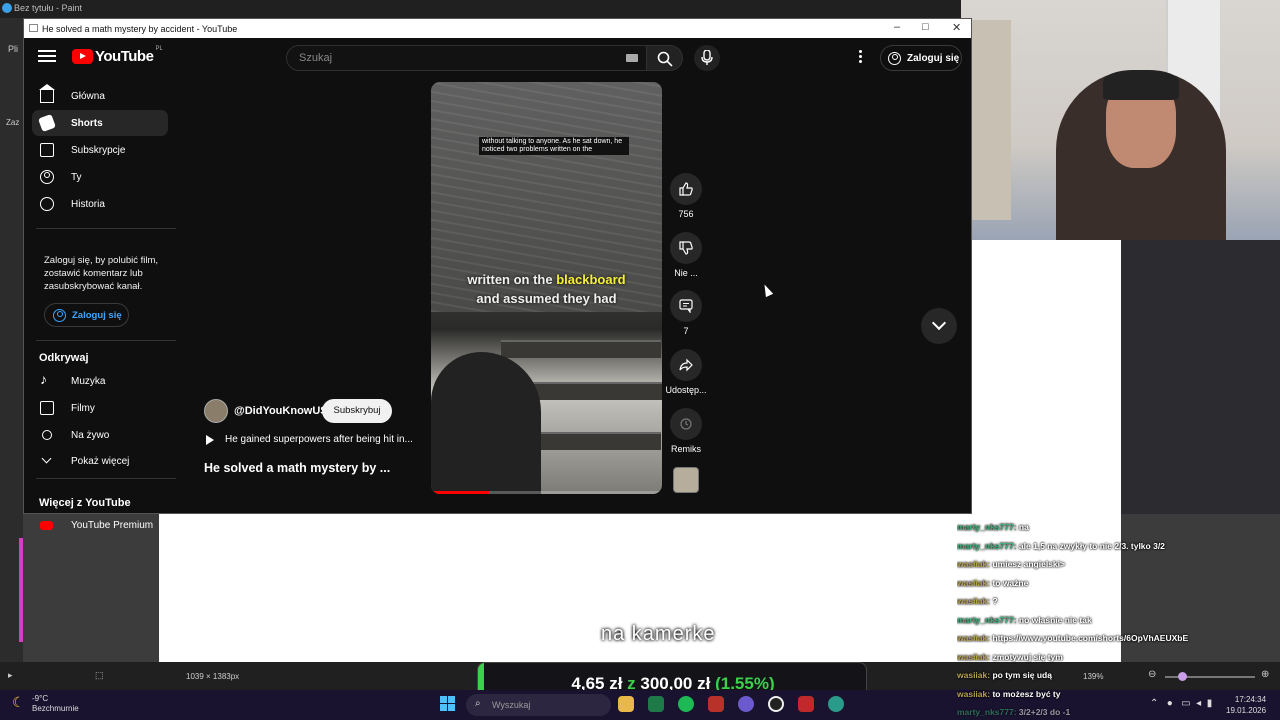 This screenshot has width=1280, height=720. Describe the element at coordinates (97, 315) in the screenshot. I see `signin-label: Zaloguj się` at that location.